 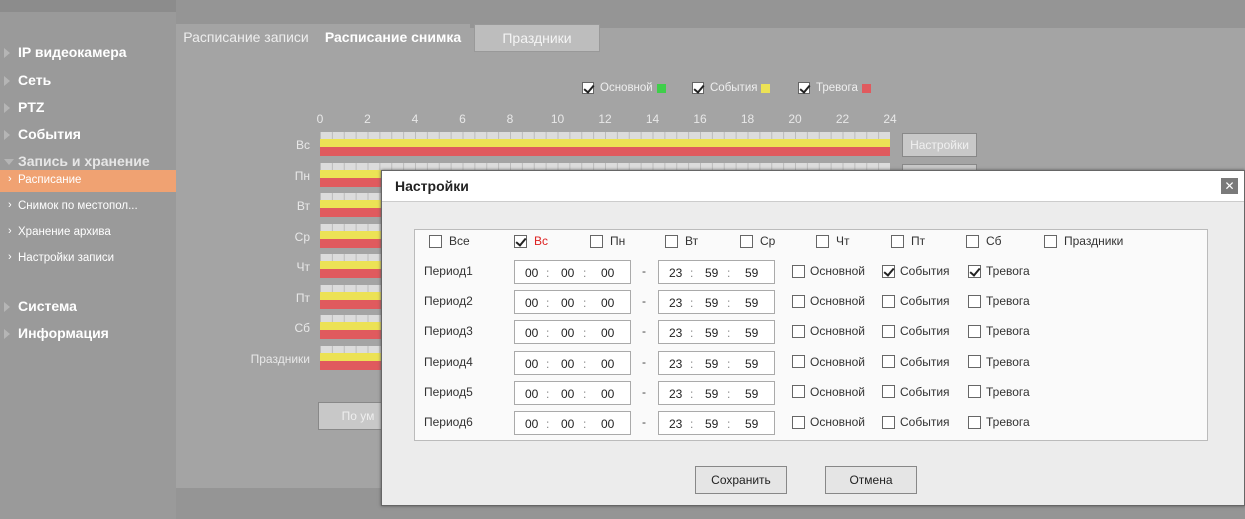 I want to click on sidebar-subitem-archive: › Хранение архива, so click(x=88, y=233).